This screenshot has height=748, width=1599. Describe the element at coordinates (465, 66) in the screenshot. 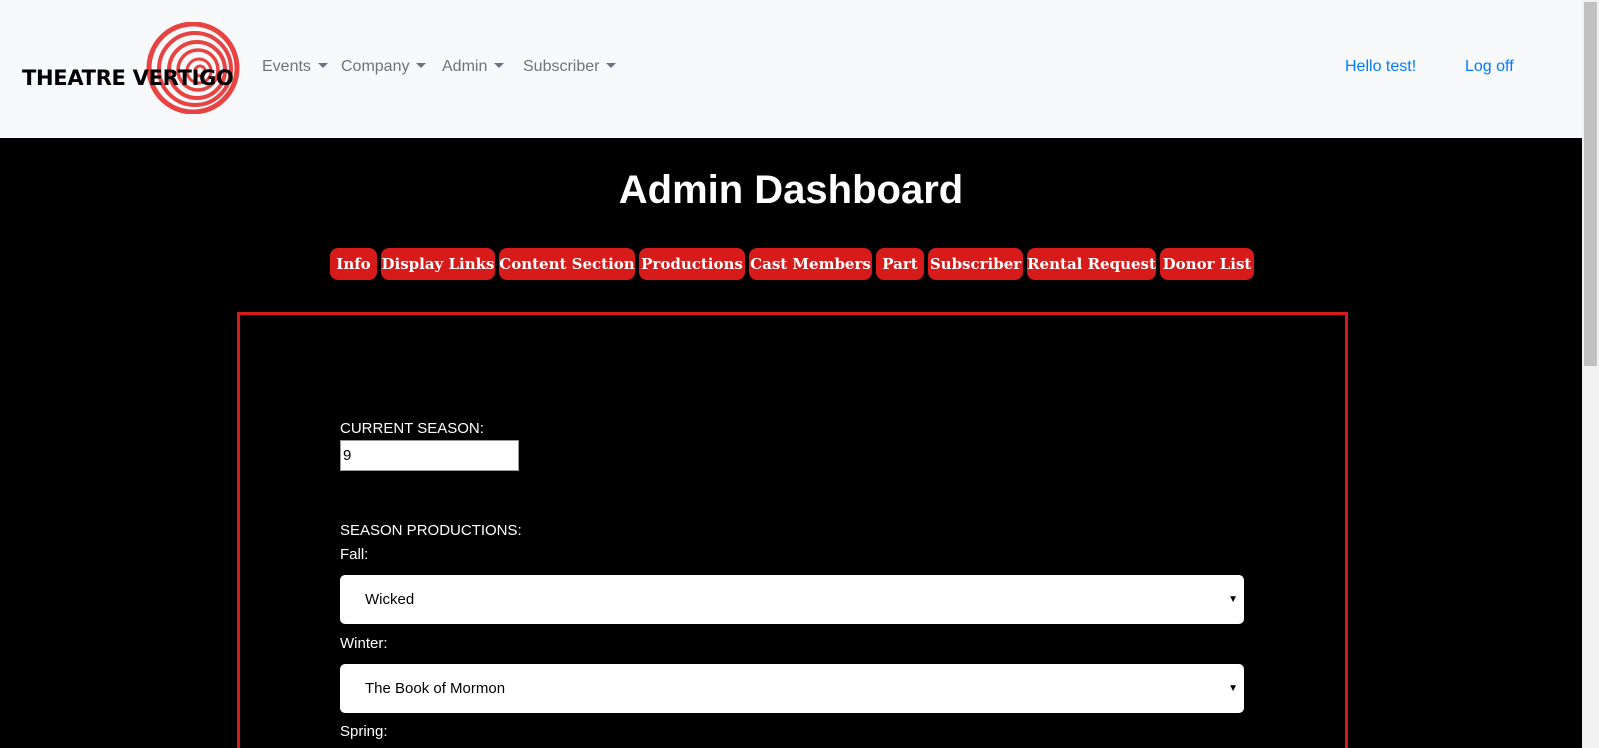

I see `nav-admin-label: Admin` at that location.